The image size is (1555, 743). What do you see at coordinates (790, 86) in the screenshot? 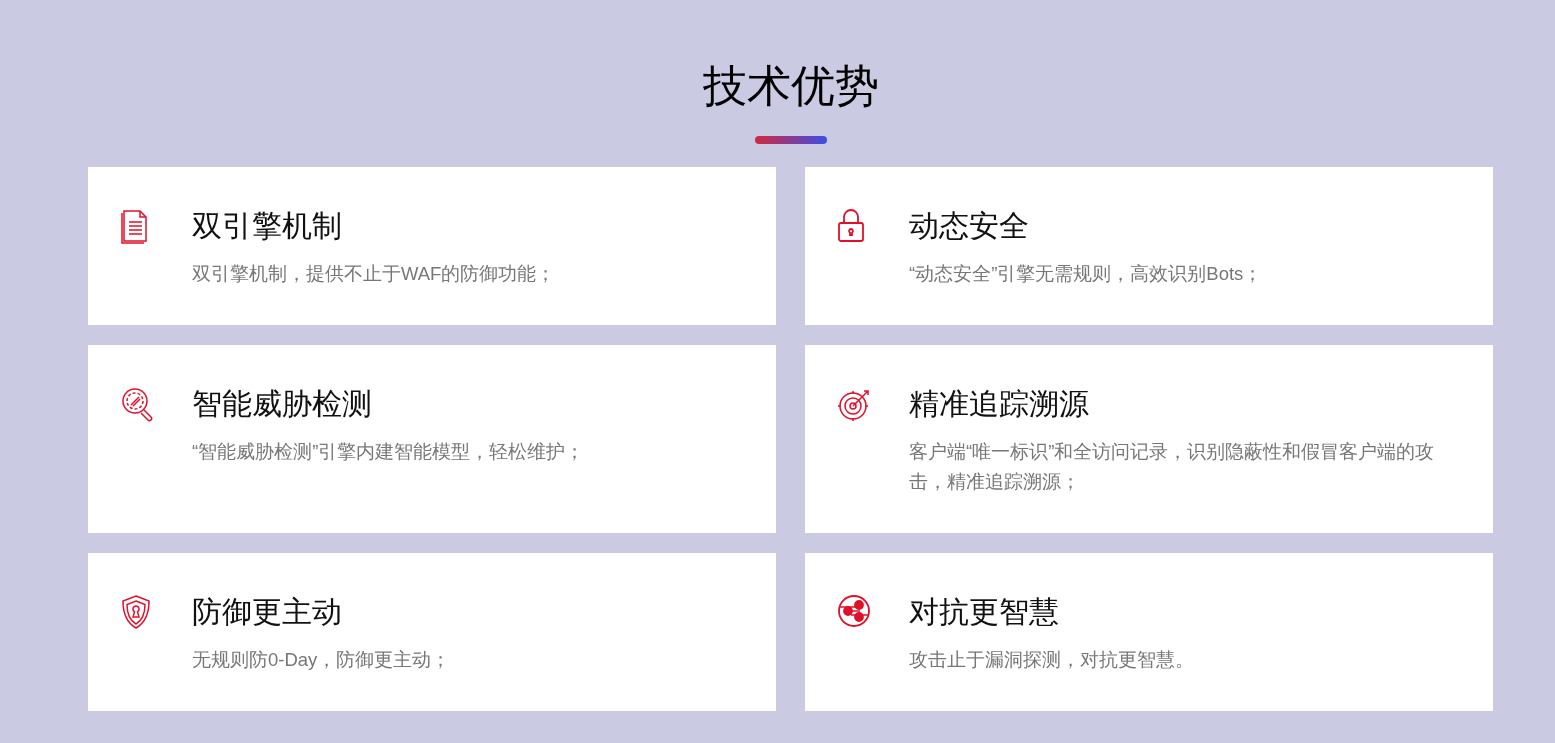
I see `section-heading: 技术优势` at bounding box center [790, 86].